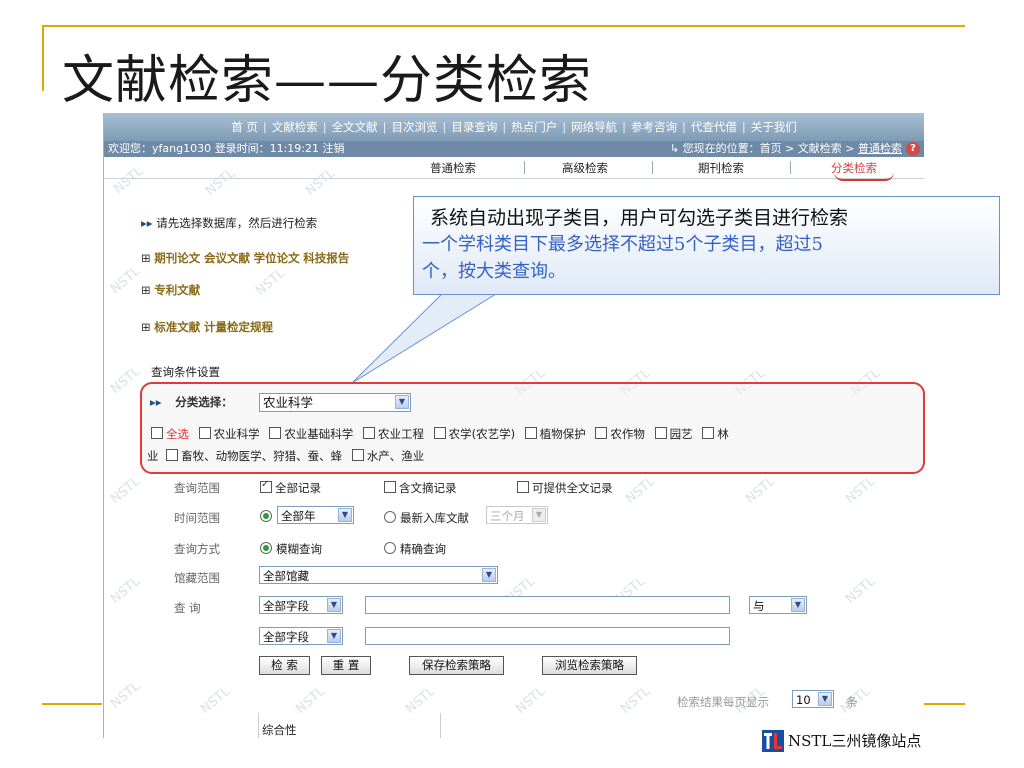  Describe the element at coordinates (773, 741) in the screenshot. I see `nstl-logo-icon` at that location.